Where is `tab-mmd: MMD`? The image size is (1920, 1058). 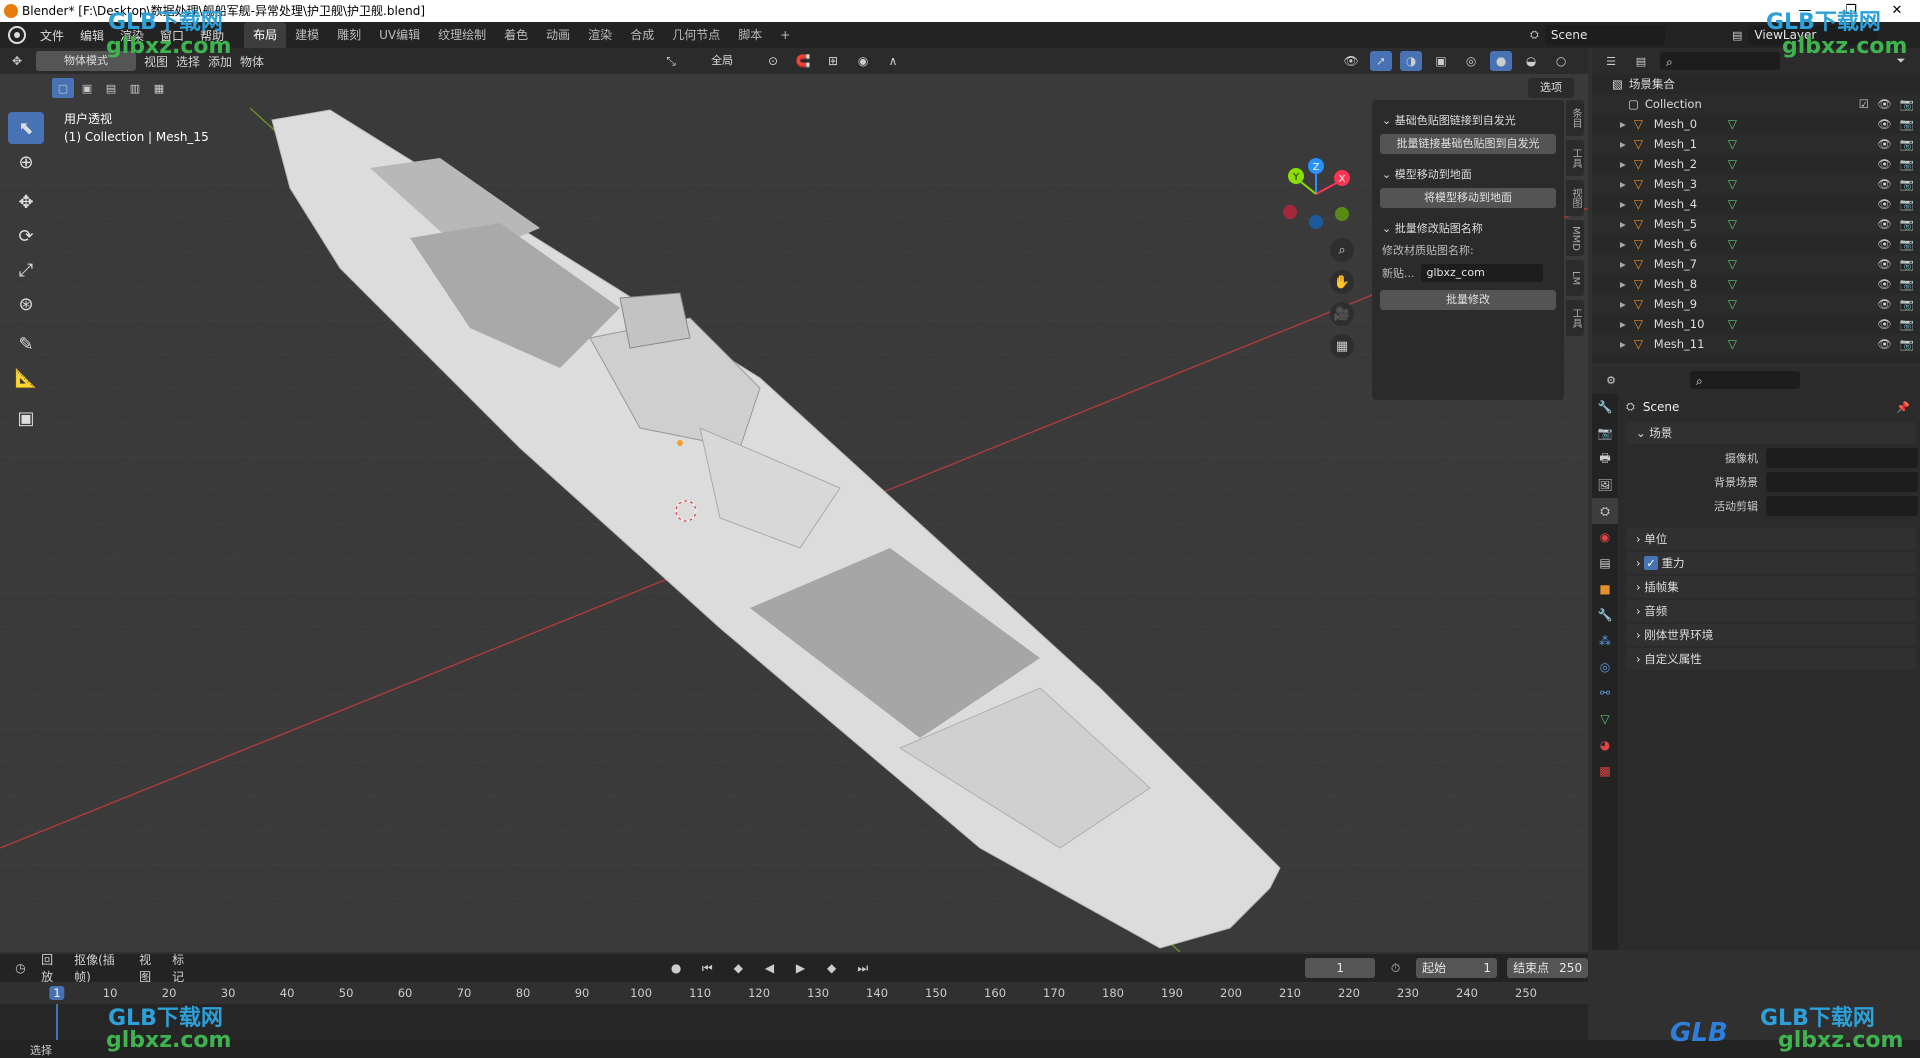
tab-mmd: MMD is located at coordinates (1575, 238).